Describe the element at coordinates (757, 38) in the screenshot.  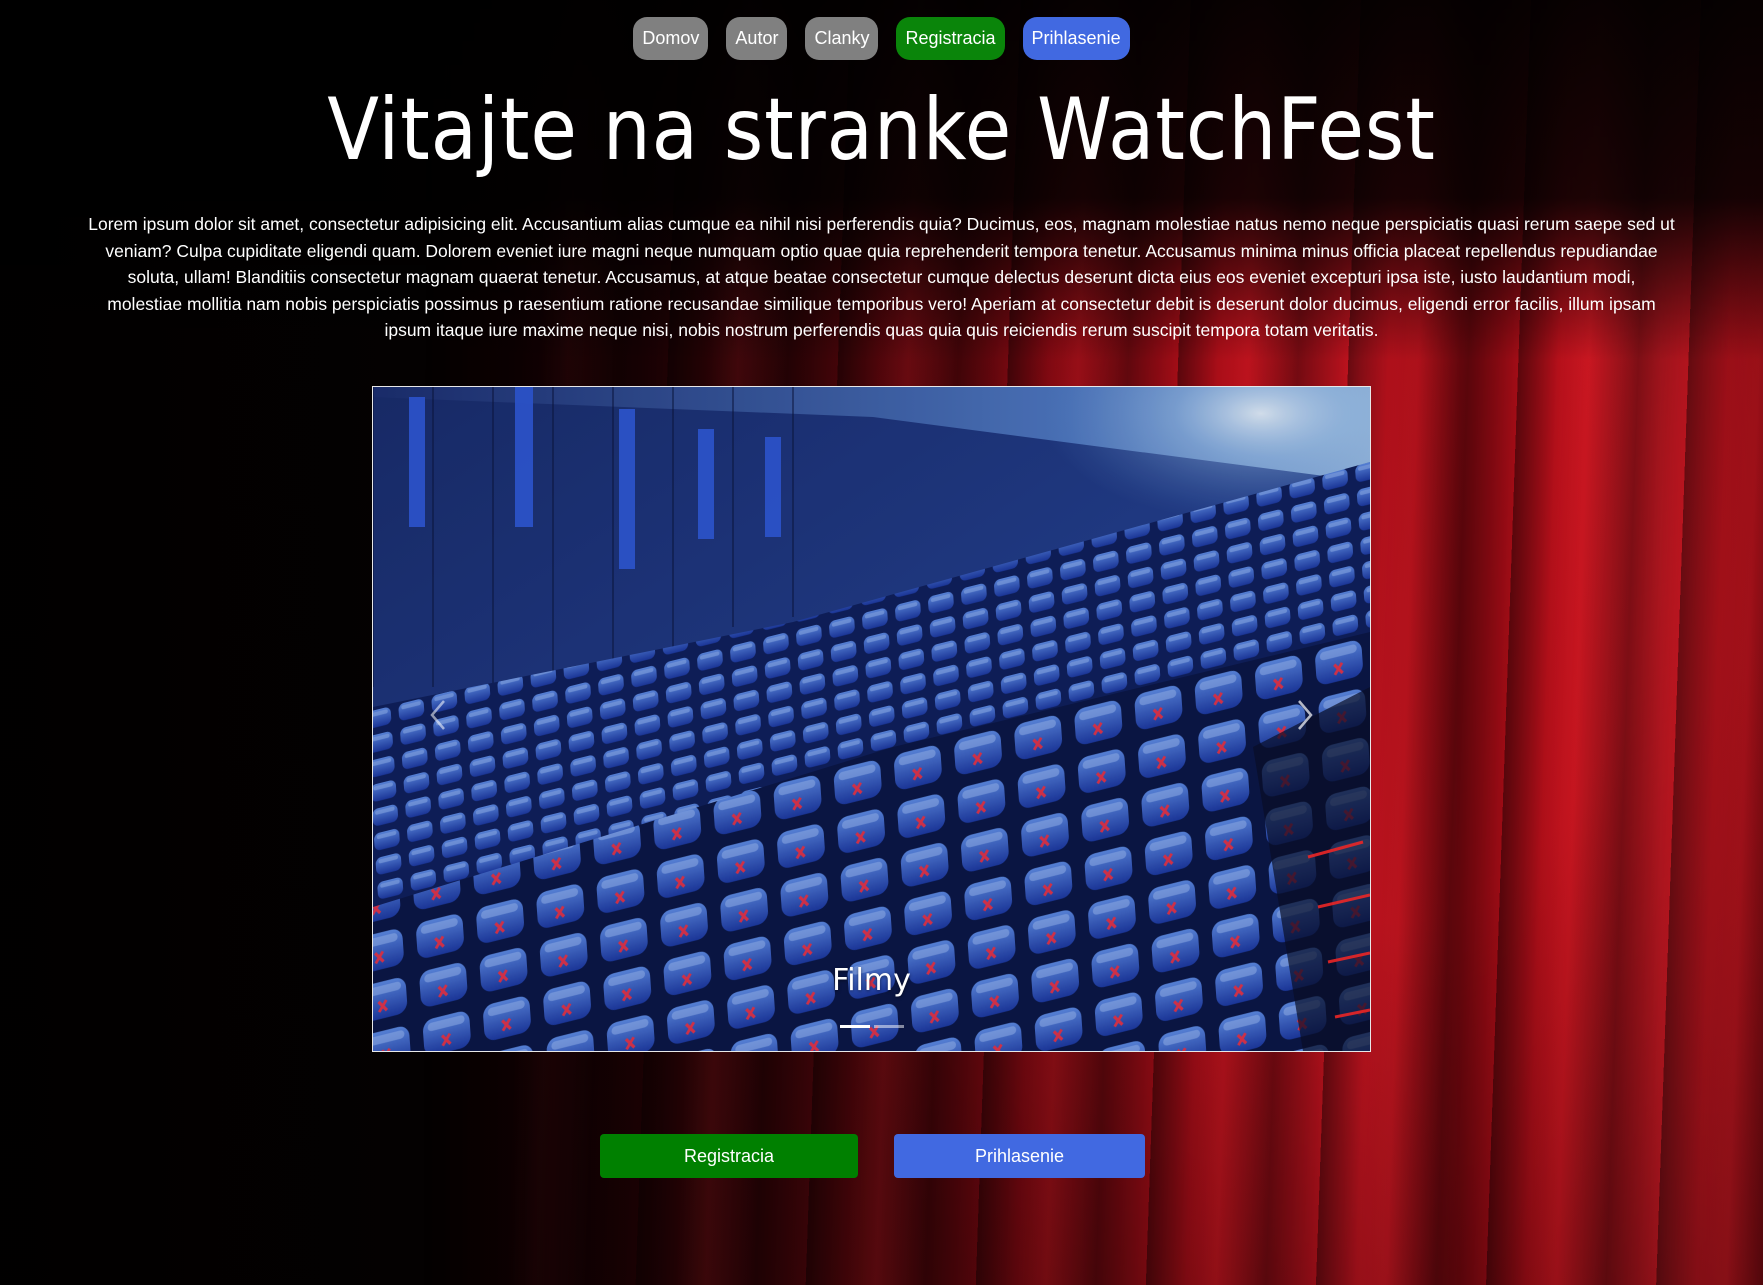
I see `nav-author: Autor` at that location.